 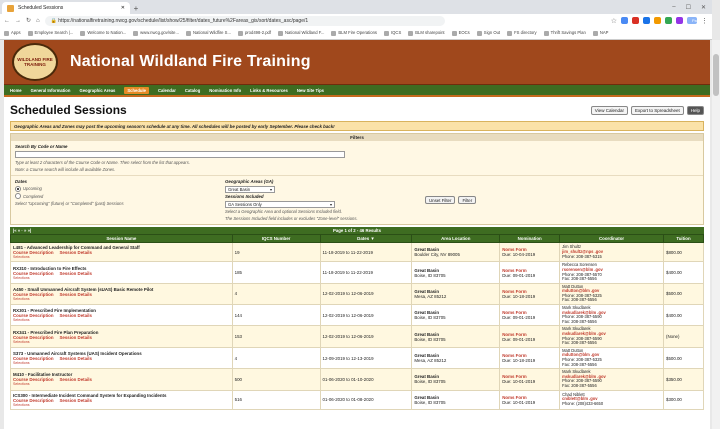 I want to click on pager-bar: |« « · » »| Page 1 of 2 - 46 Results, so click(x=357, y=231).